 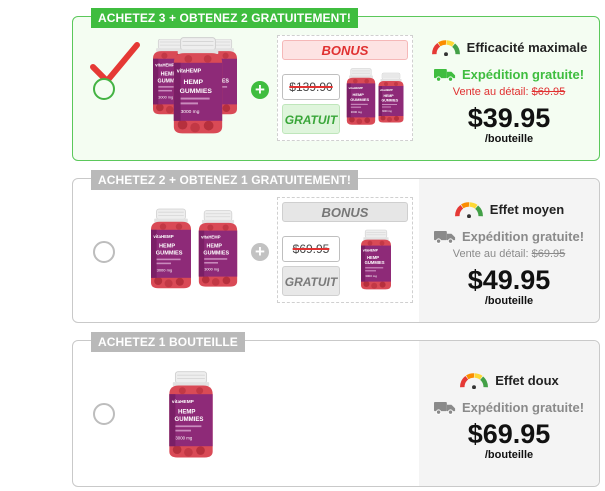 I want to click on offer-price: $39.95, so click(x=509, y=118).